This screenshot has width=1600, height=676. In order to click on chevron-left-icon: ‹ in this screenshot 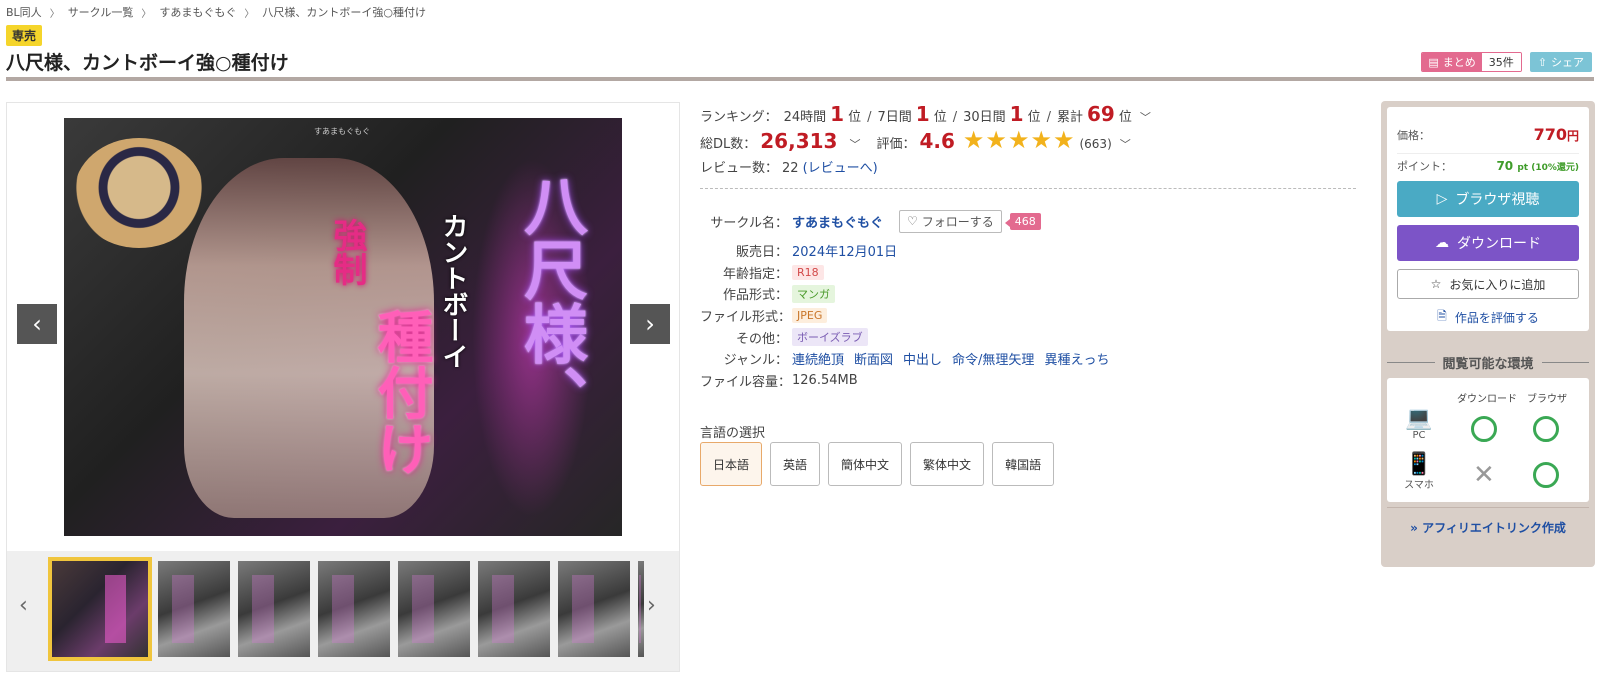, I will do `click(37, 324)`.